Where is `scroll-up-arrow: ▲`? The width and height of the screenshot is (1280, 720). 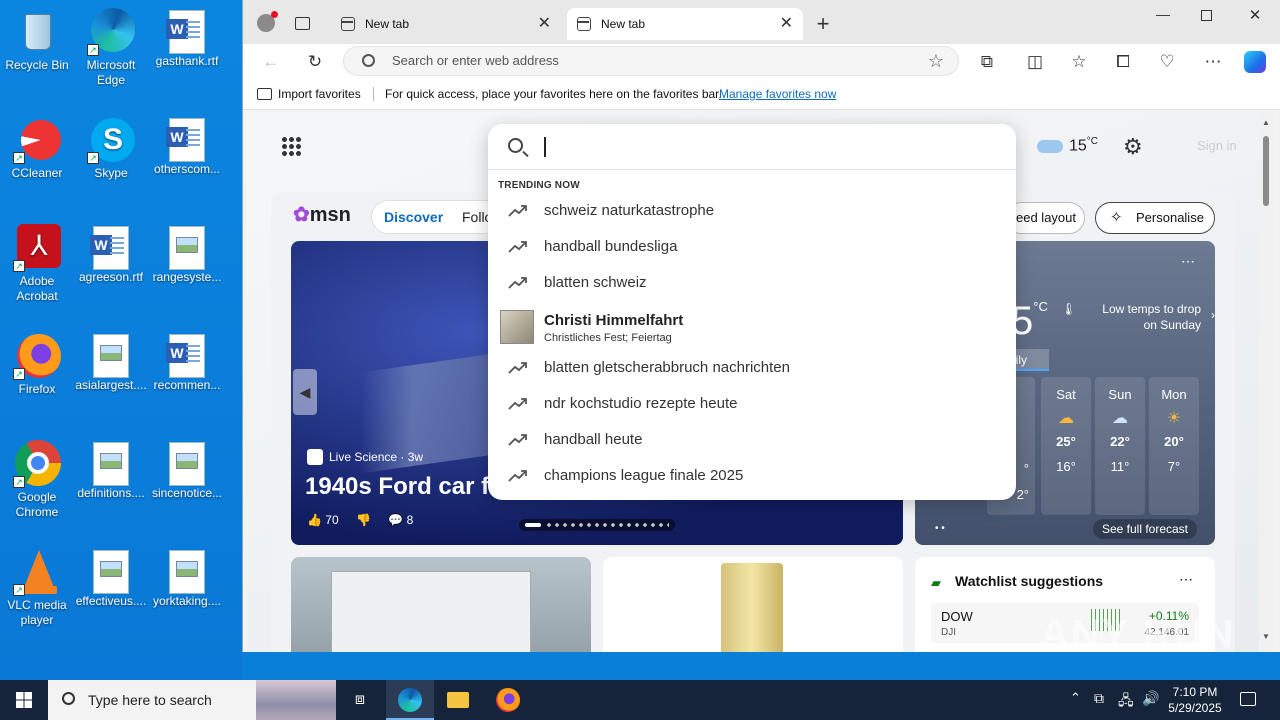 scroll-up-arrow: ▲ is located at coordinates (1266, 122).